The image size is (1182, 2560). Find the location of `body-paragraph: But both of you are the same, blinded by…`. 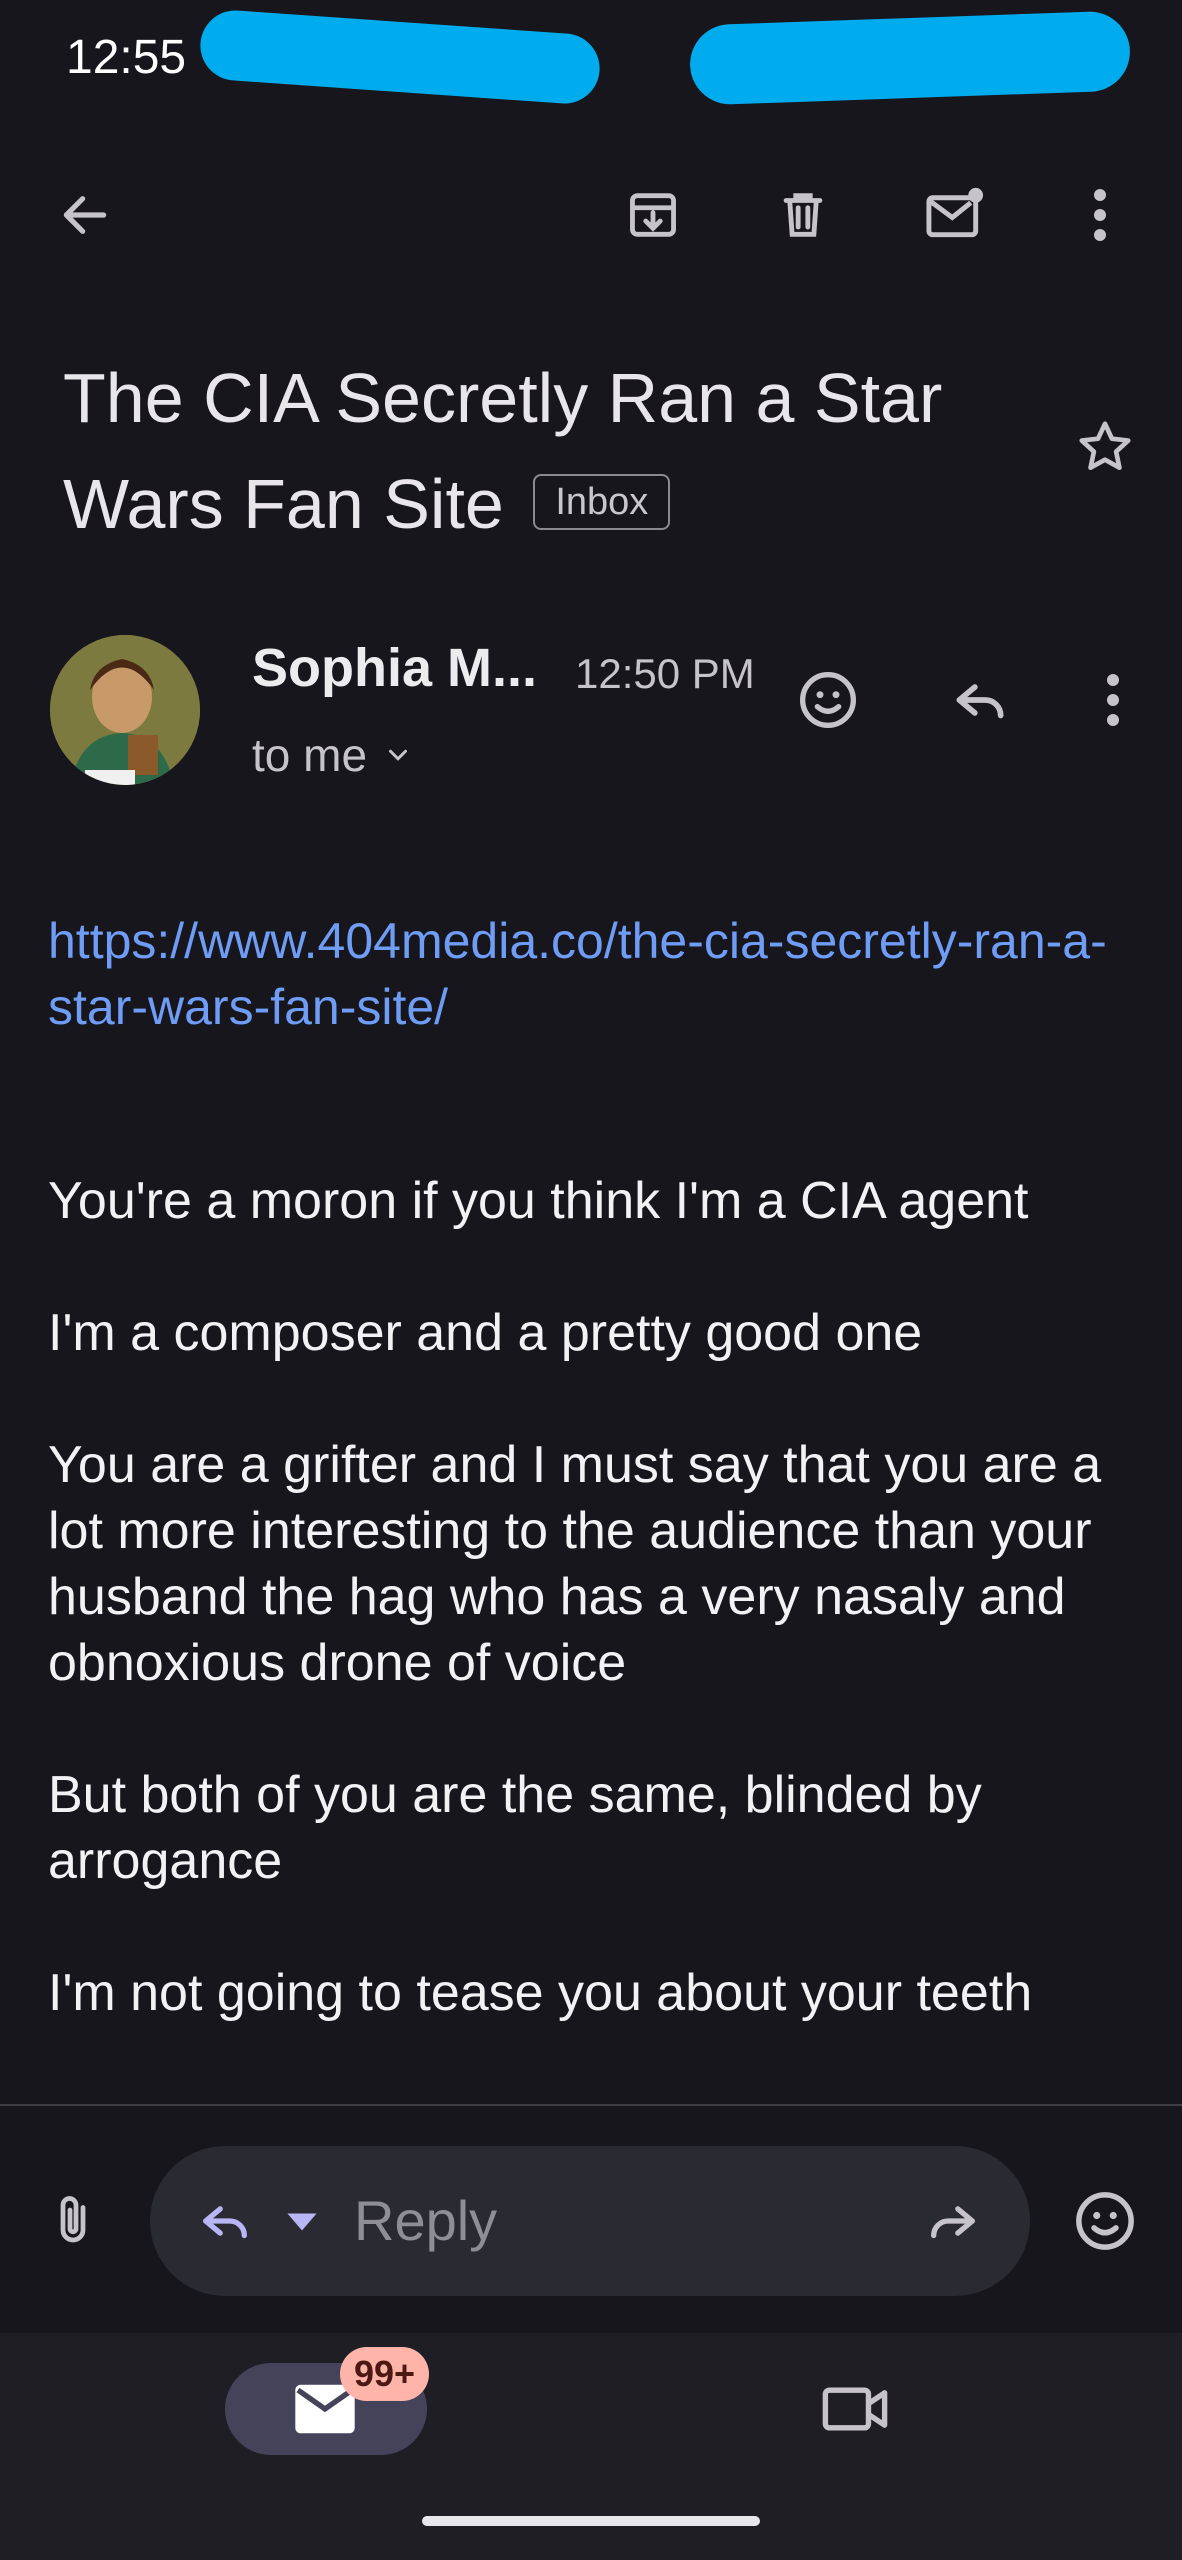

body-paragraph: But both of you are the same, blinded by… is located at coordinates (515, 1828).